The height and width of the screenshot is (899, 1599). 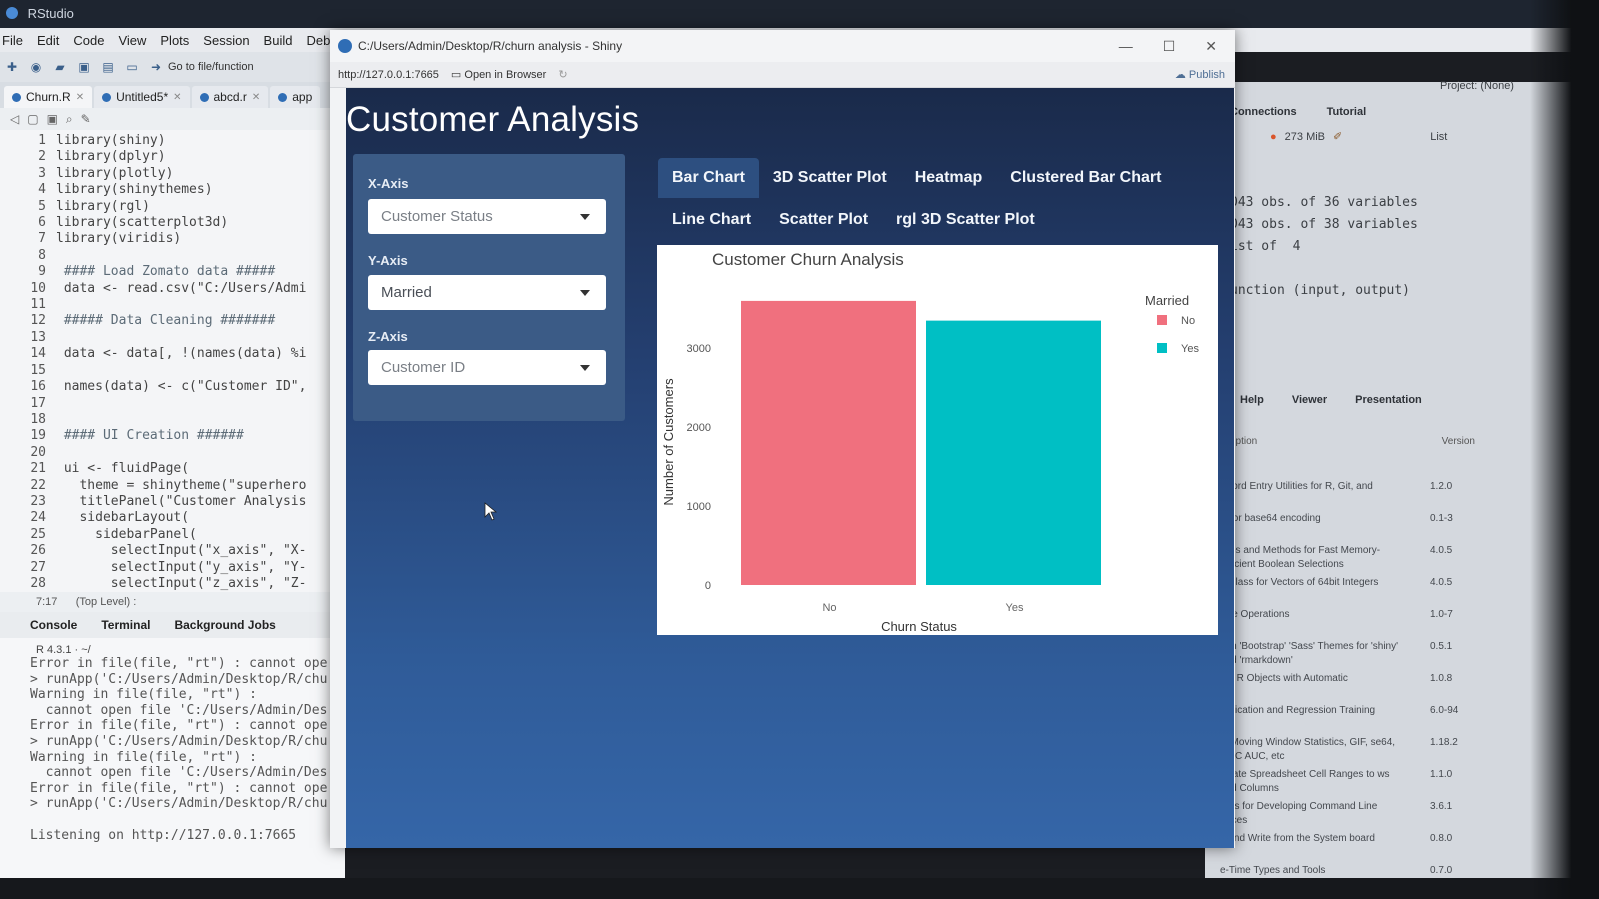 I want to click on refresh-icon: ↻, so click(x=562, y=74).